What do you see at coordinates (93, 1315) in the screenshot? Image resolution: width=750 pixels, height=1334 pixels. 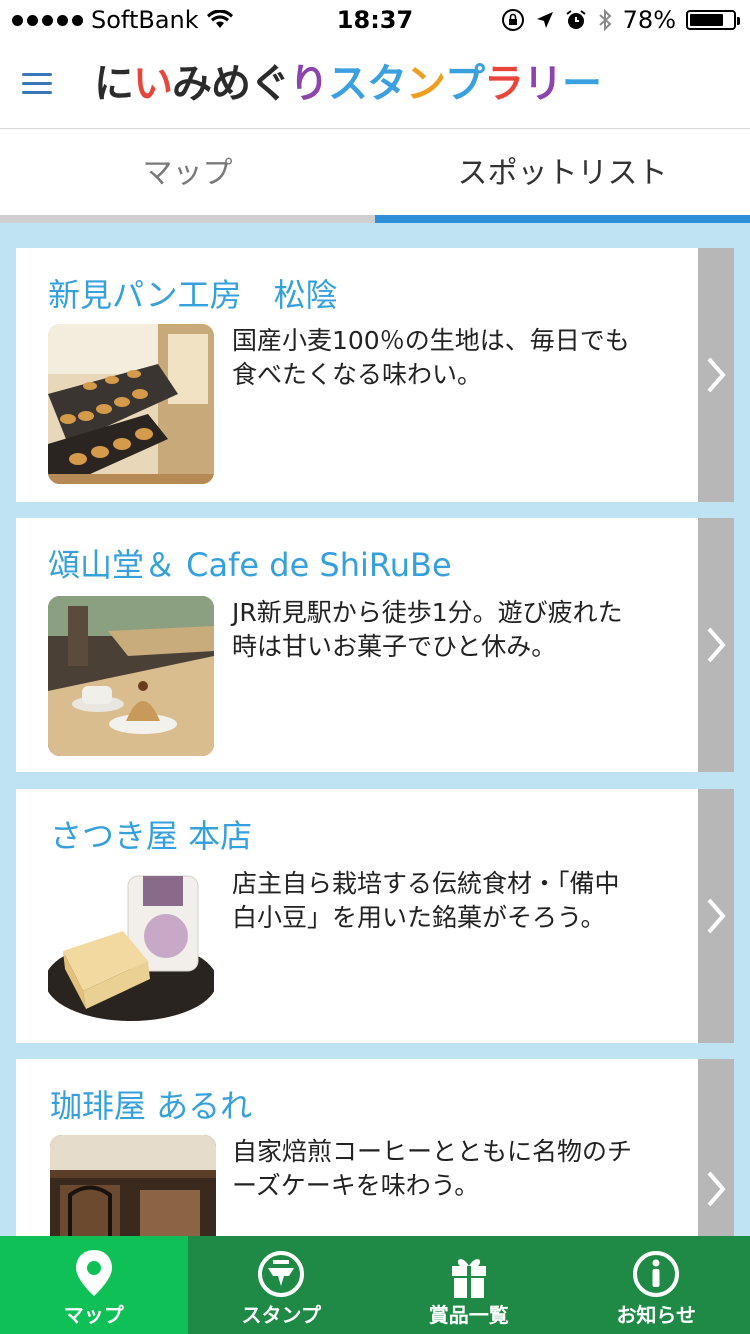 I see `nav-label: マップ` at bounding box center [93, 1315].